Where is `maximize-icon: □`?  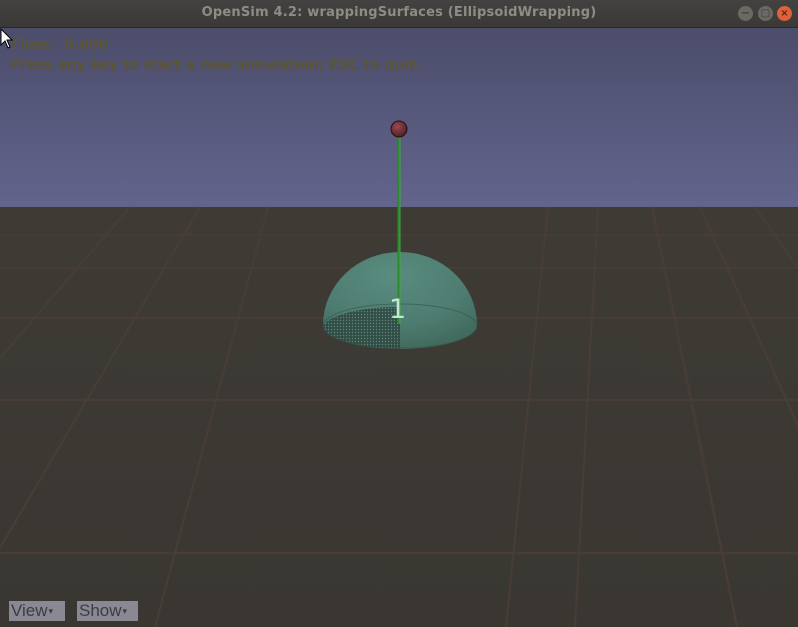 maximize-icon: □ is located at coordinates (765, 13).